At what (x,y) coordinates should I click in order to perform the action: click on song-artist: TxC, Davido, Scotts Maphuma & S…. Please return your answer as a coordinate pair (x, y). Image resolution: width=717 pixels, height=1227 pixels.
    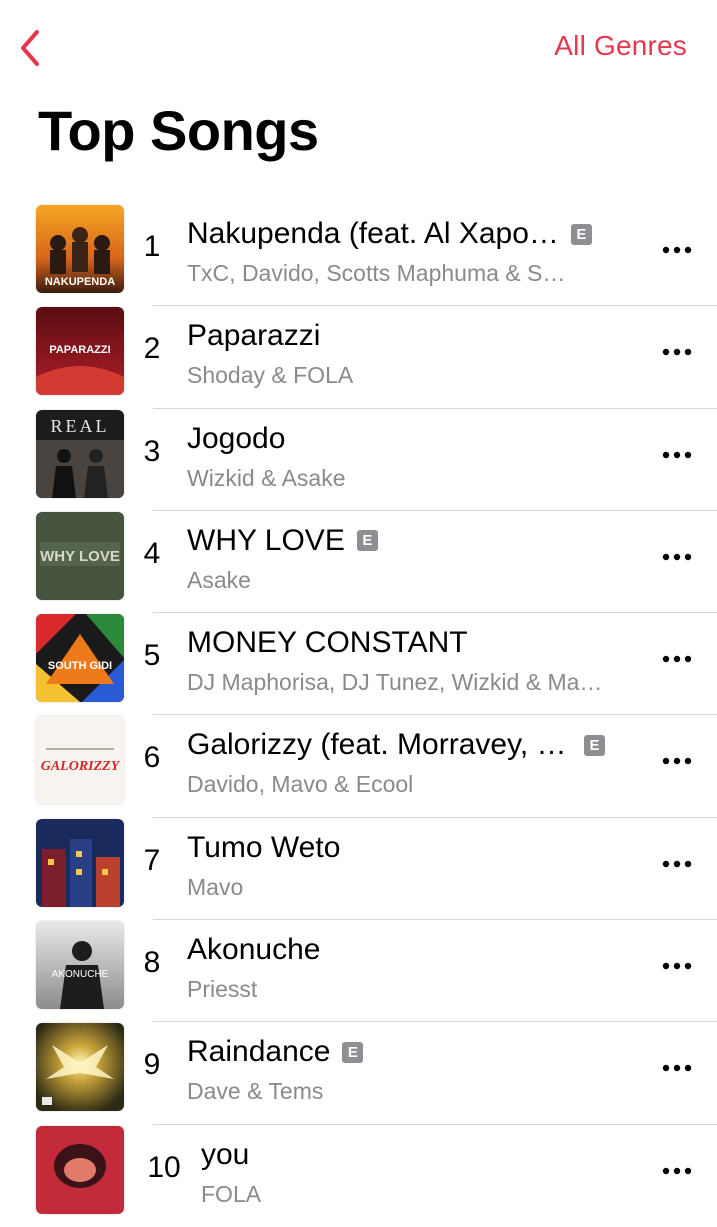
    Looking at the image, I should click on (376, 273).